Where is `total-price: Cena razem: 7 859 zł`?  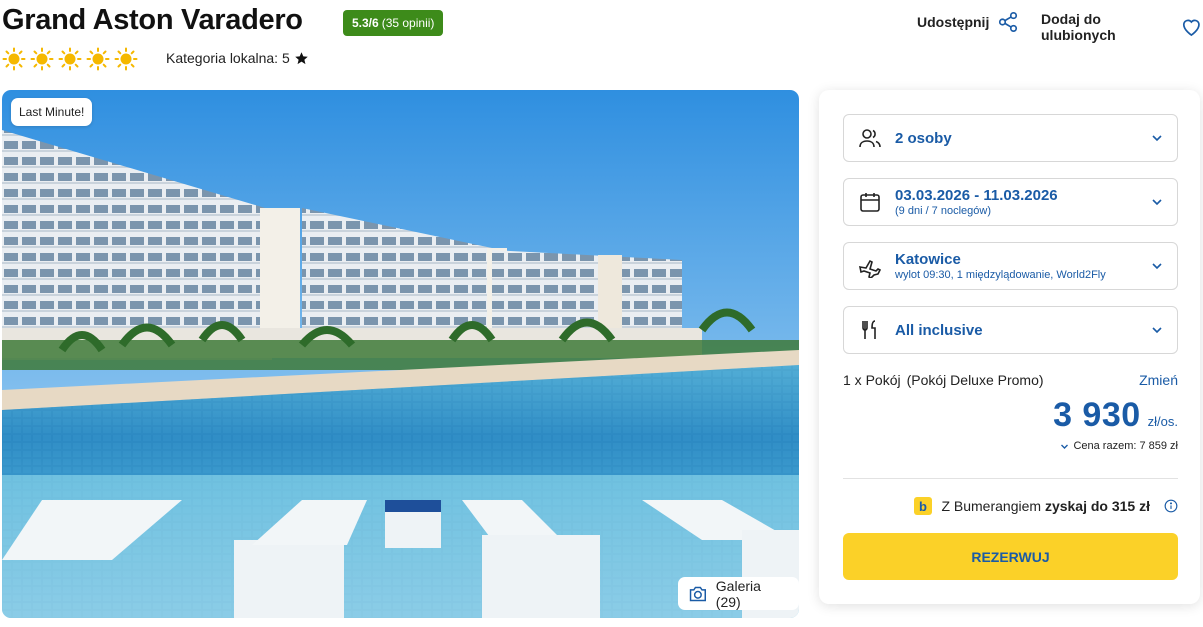 total-price: Cena razem: 7 859 zł is located at coordinates (1125, 446).